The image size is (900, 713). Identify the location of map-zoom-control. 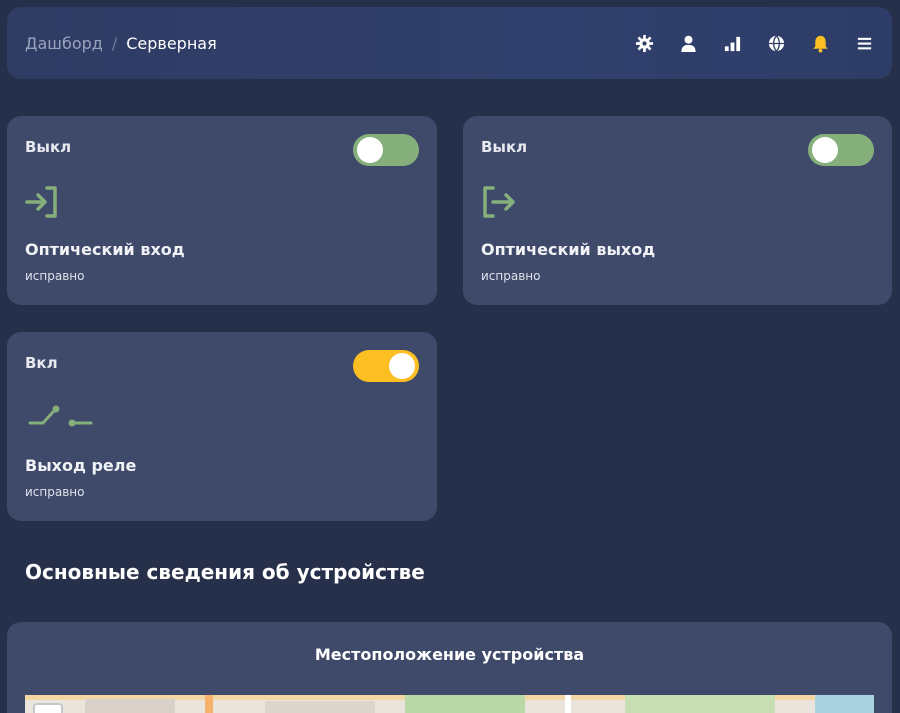
(48, 708).